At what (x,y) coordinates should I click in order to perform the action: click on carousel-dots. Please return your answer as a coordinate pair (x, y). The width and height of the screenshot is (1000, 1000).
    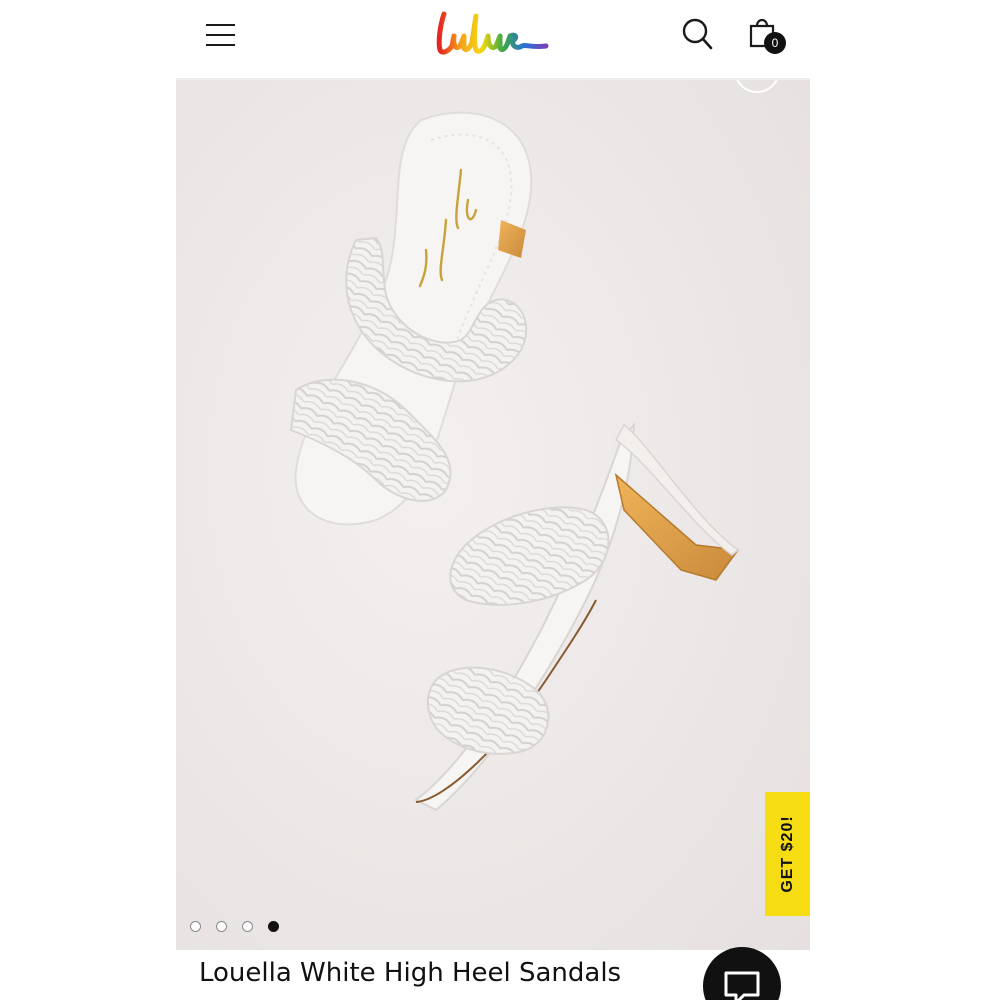
    Looking at the image, I should click on (234, 928).